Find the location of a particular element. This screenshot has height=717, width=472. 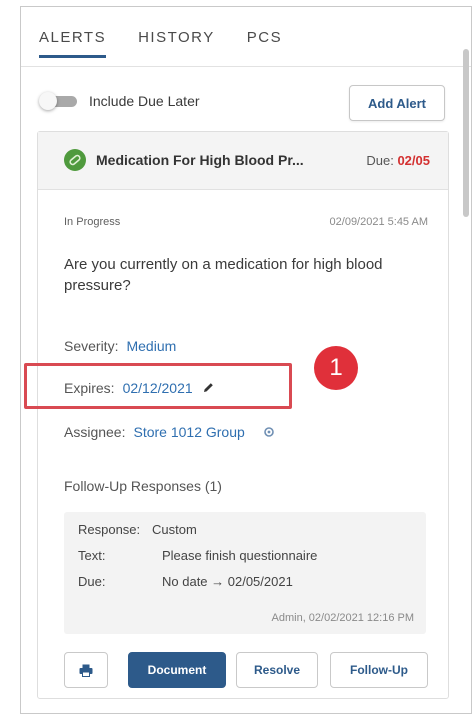

response-due-key: Due: is located at coordinates (92, 581).